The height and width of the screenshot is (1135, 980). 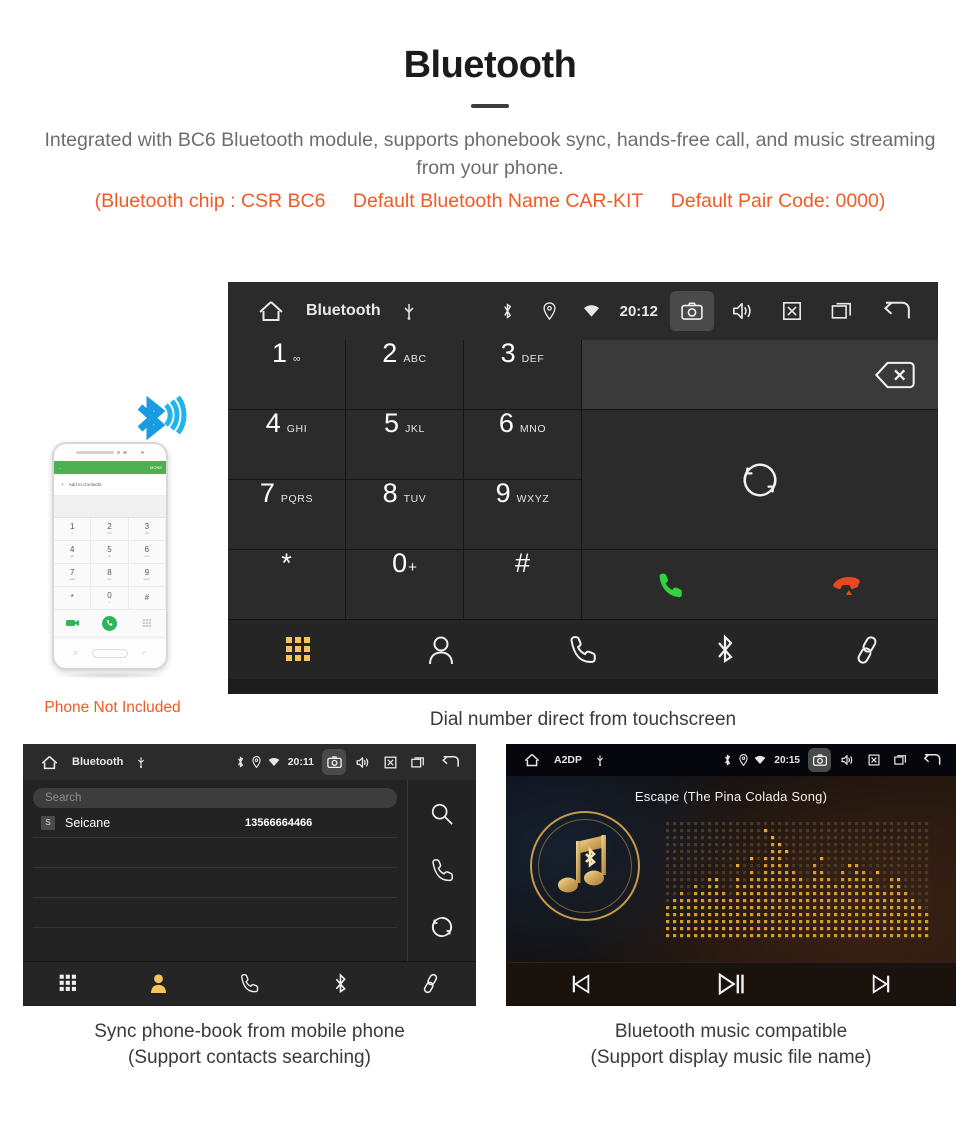 I want to click on voicemail-icon: ∞, so click(x=297, y=359).